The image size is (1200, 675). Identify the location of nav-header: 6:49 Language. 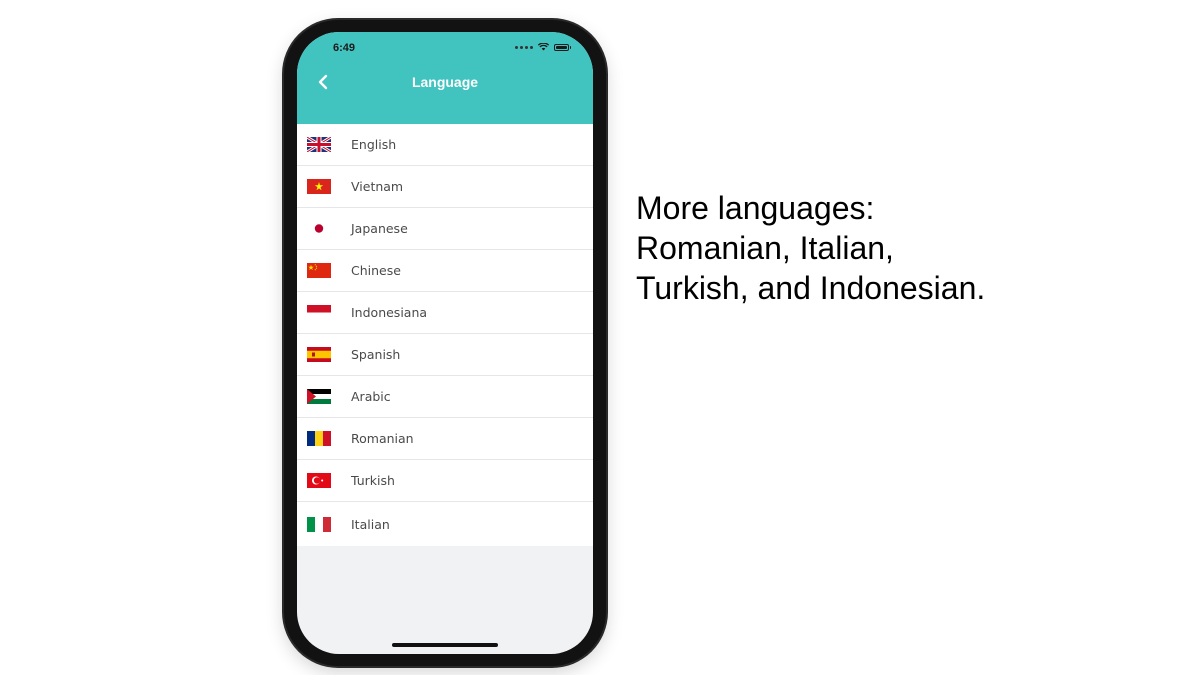
(445, 78).